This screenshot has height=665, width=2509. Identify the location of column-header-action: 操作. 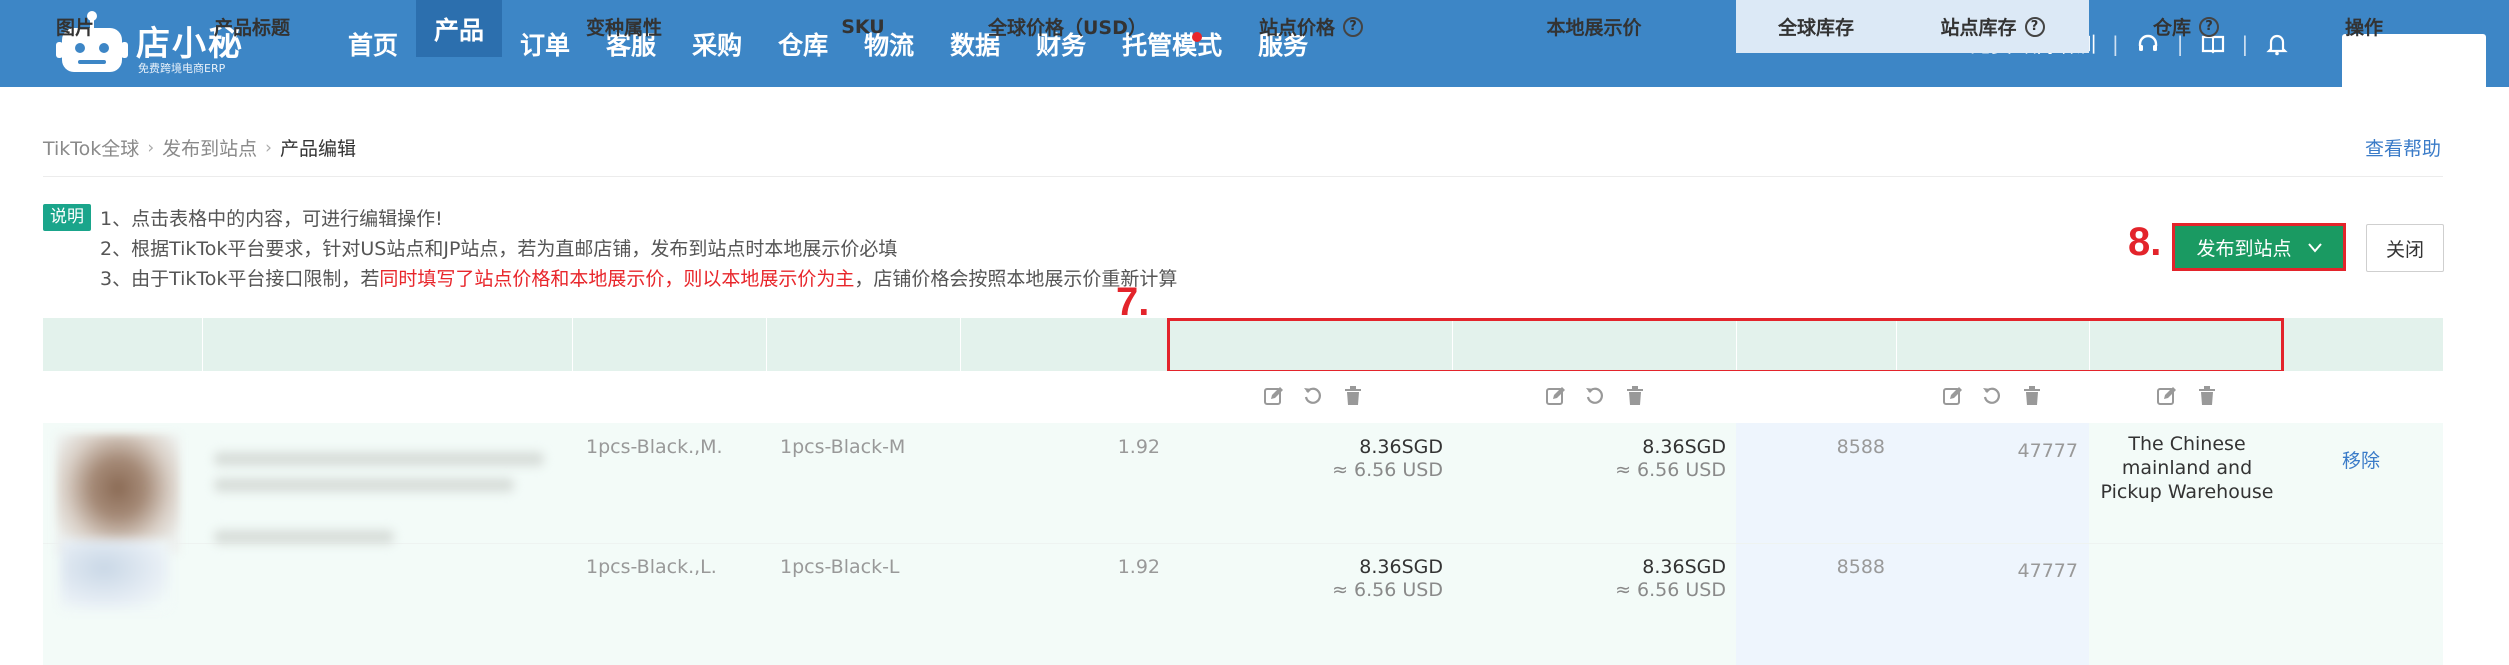
(2363, 28).